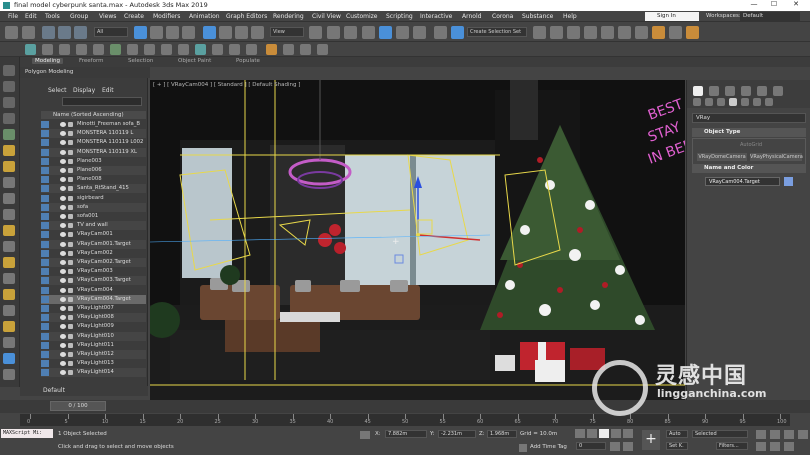 The height and width of the screenshot is (455, 810). Describe the element at coordinates (93, 271) in the screenshot. I see `explorer-row: VRayCam003` at that location.